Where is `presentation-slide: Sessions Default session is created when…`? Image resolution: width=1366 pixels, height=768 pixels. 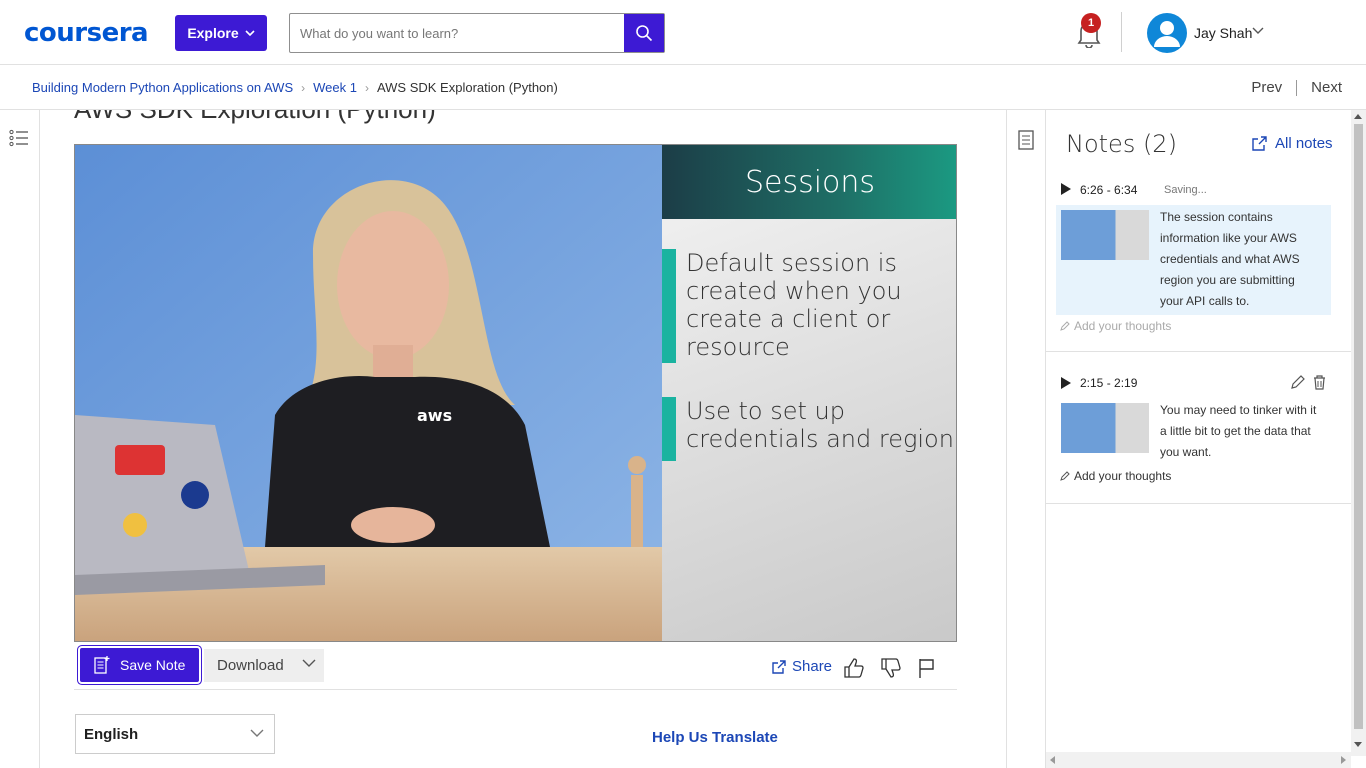 presentation-slide: Sessions Default session is created when… is located at coordinates (809, 393).